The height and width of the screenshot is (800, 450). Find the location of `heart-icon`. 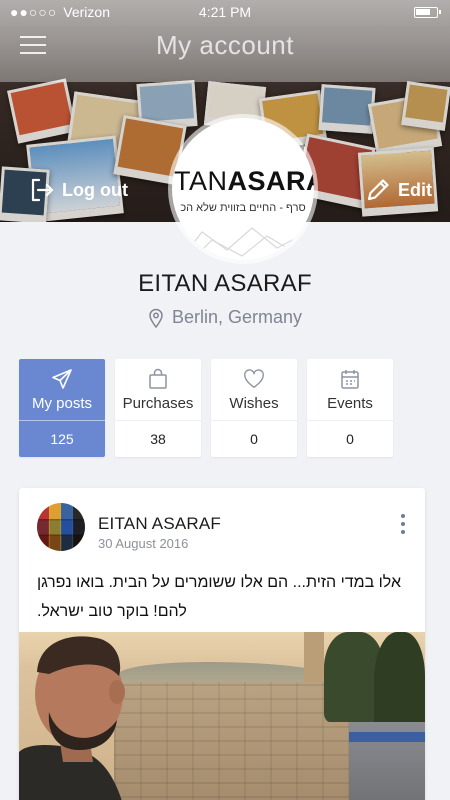

heart-icon is located at coordinates (254, 378).